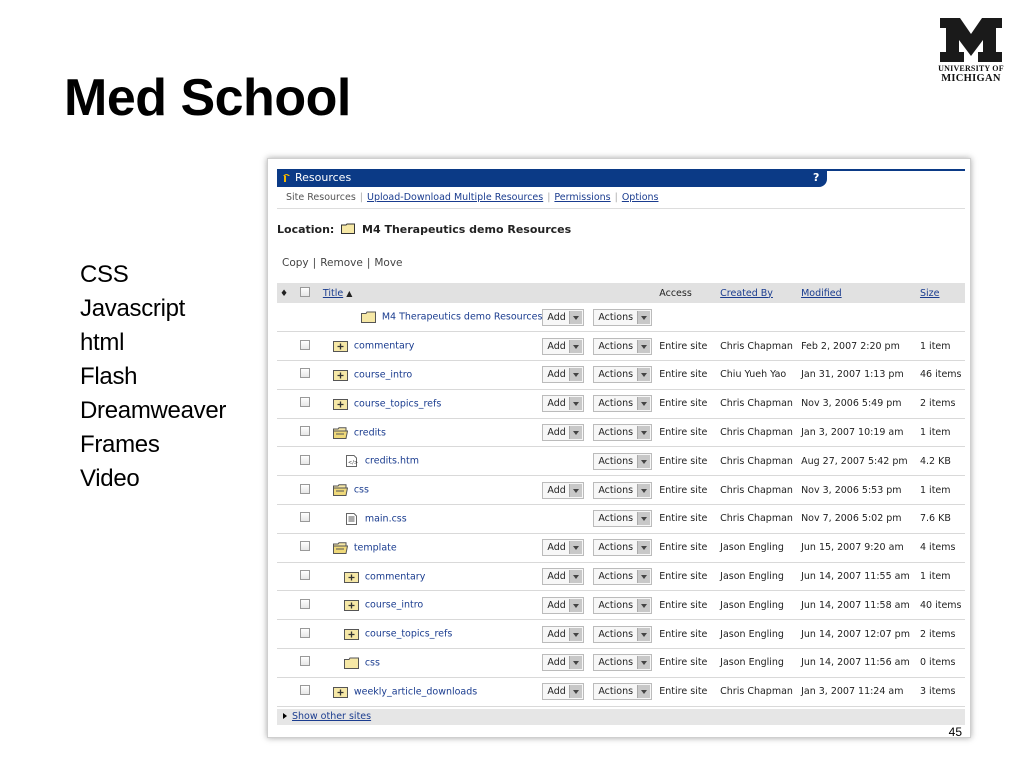  What do you see at coordinates (552, 178) in the screenshot?
I see `resources-tab-bar: Resources ?` at bounding box center [552, 178].